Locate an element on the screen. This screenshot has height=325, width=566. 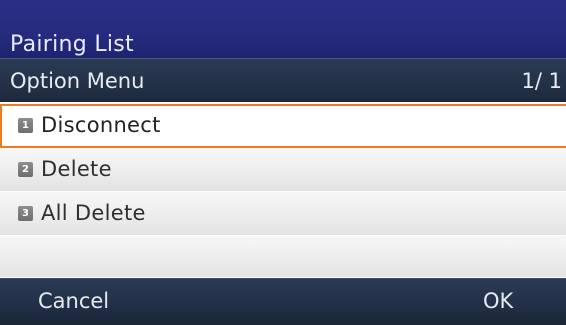
cancel-softkey: Cancel is located at coordinates (73, 301).